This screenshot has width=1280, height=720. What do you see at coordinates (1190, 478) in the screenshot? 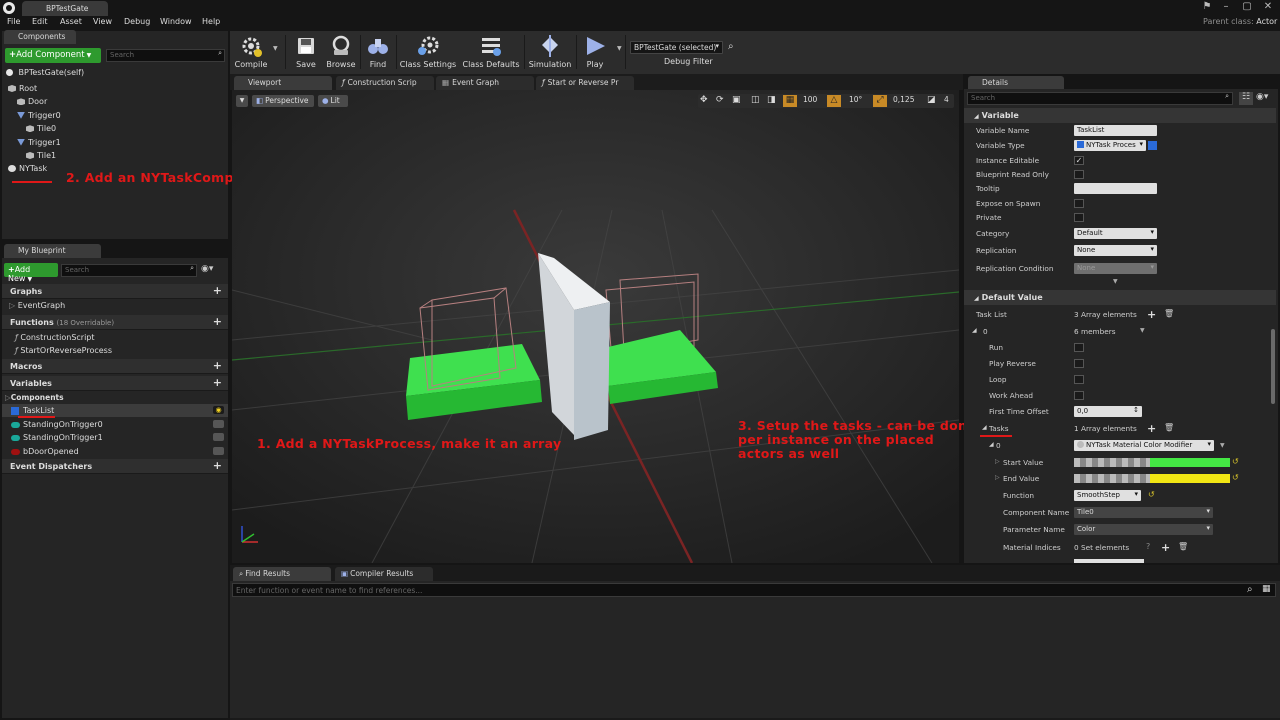
I see `end-value-color-swatch` at bounding box center [1190, 478].